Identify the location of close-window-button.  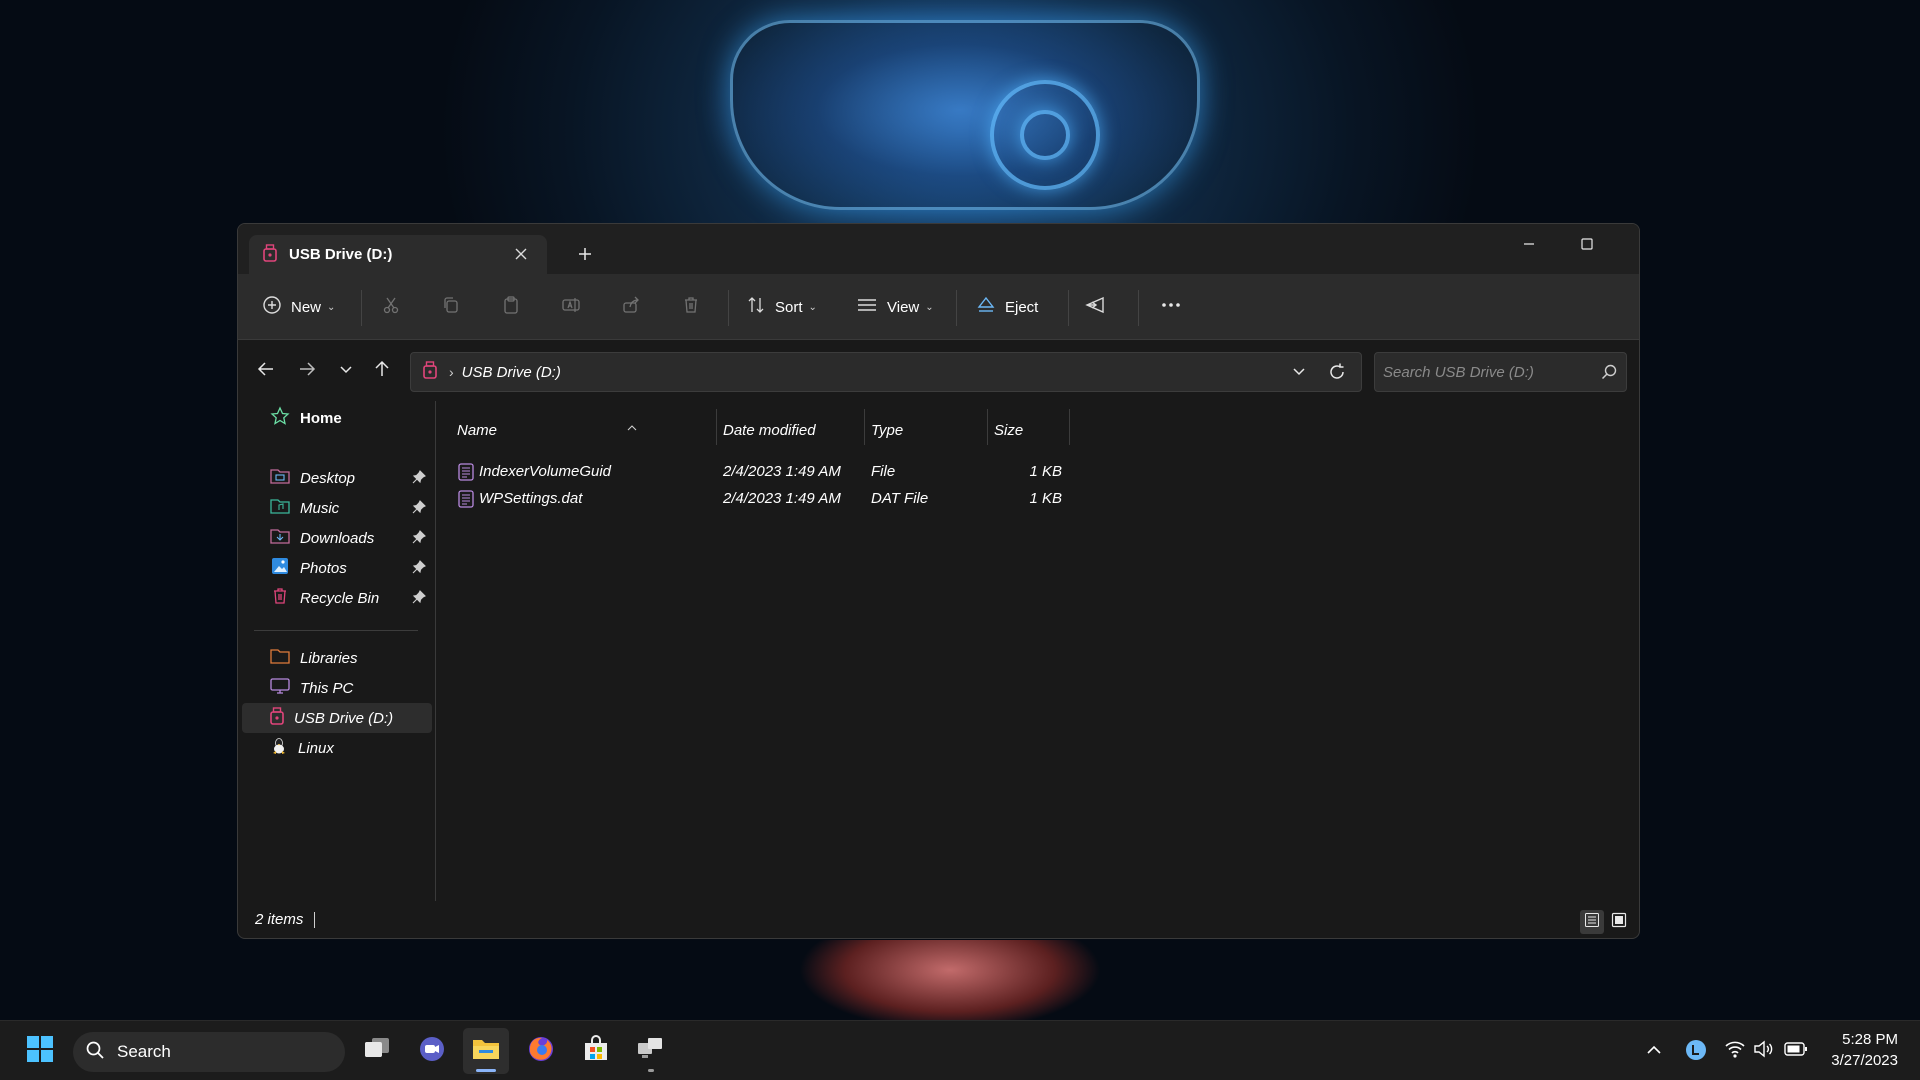
(1631, 244).